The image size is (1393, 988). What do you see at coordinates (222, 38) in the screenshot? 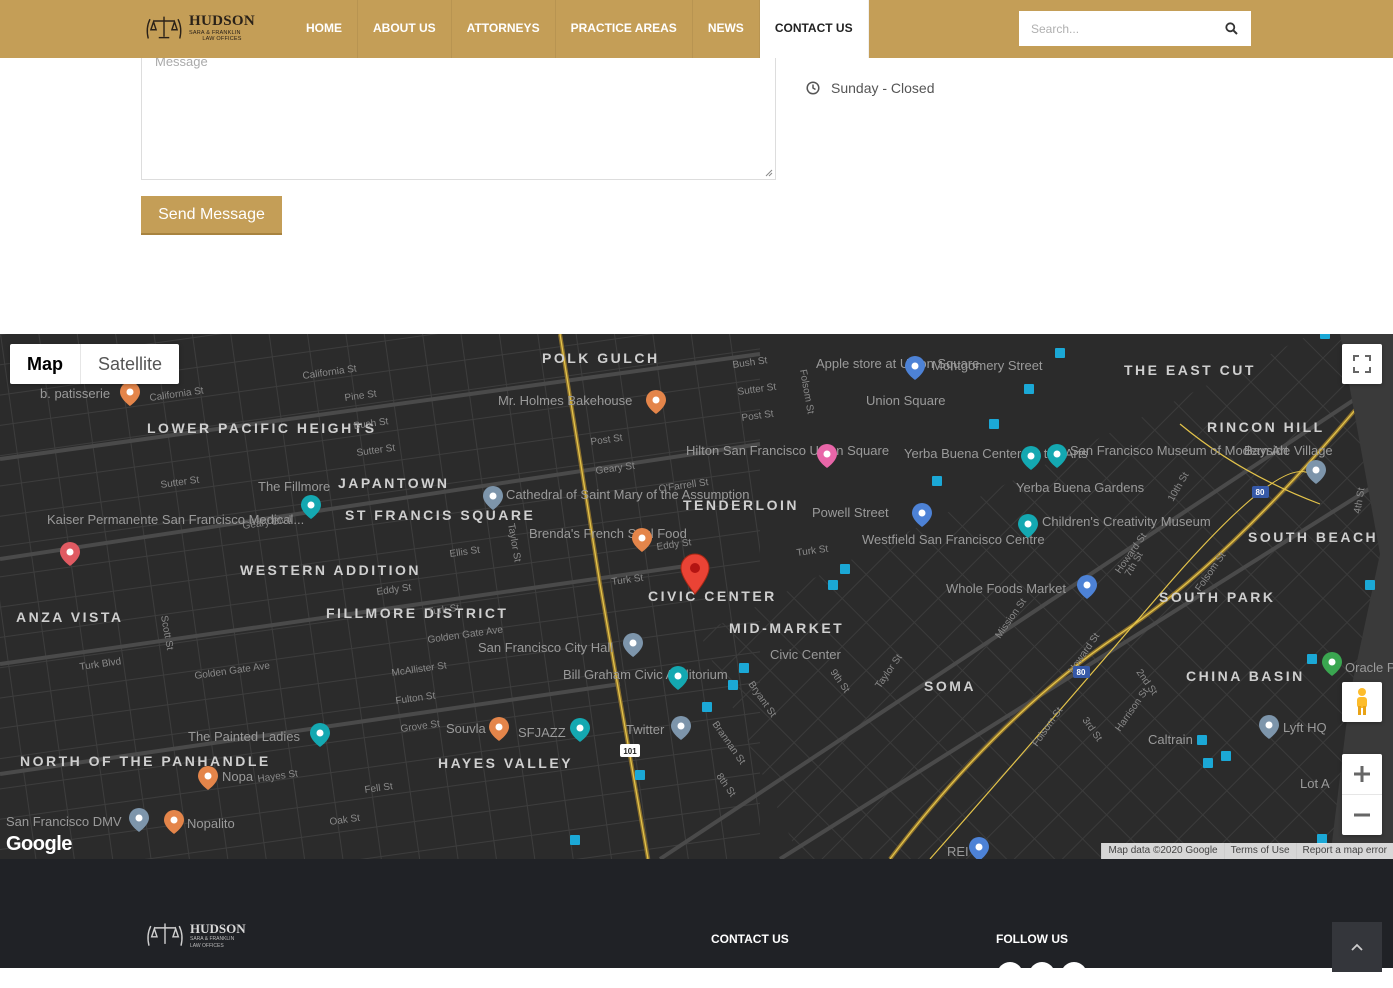
I see `logo-line2: LAW OFFICES` at bounding box center [222, 38].